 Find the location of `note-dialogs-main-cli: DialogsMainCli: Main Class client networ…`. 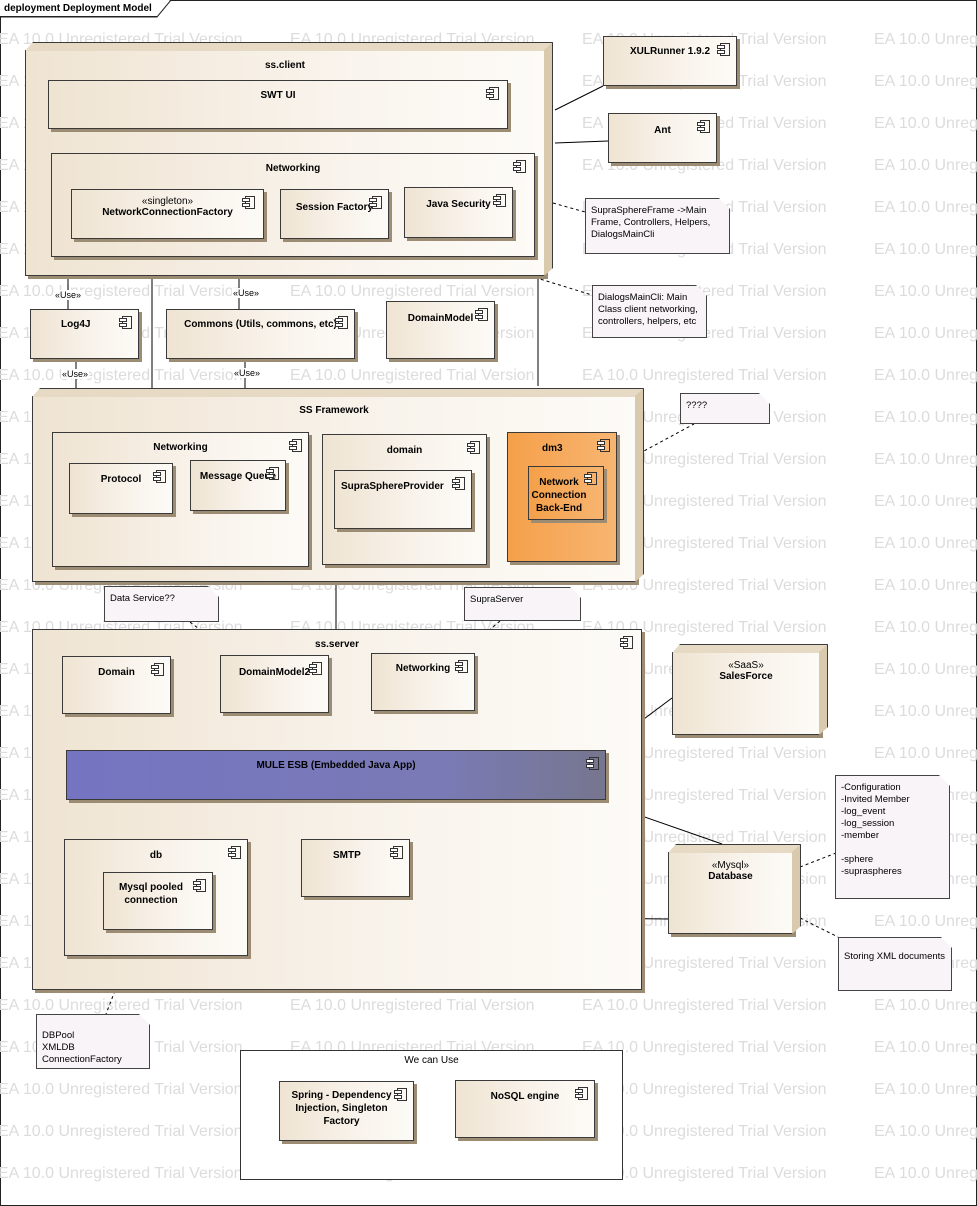

note-dialogs-main-cli: DialogsMainCli: Main Class client networ… is located at coordinates (649, 311).